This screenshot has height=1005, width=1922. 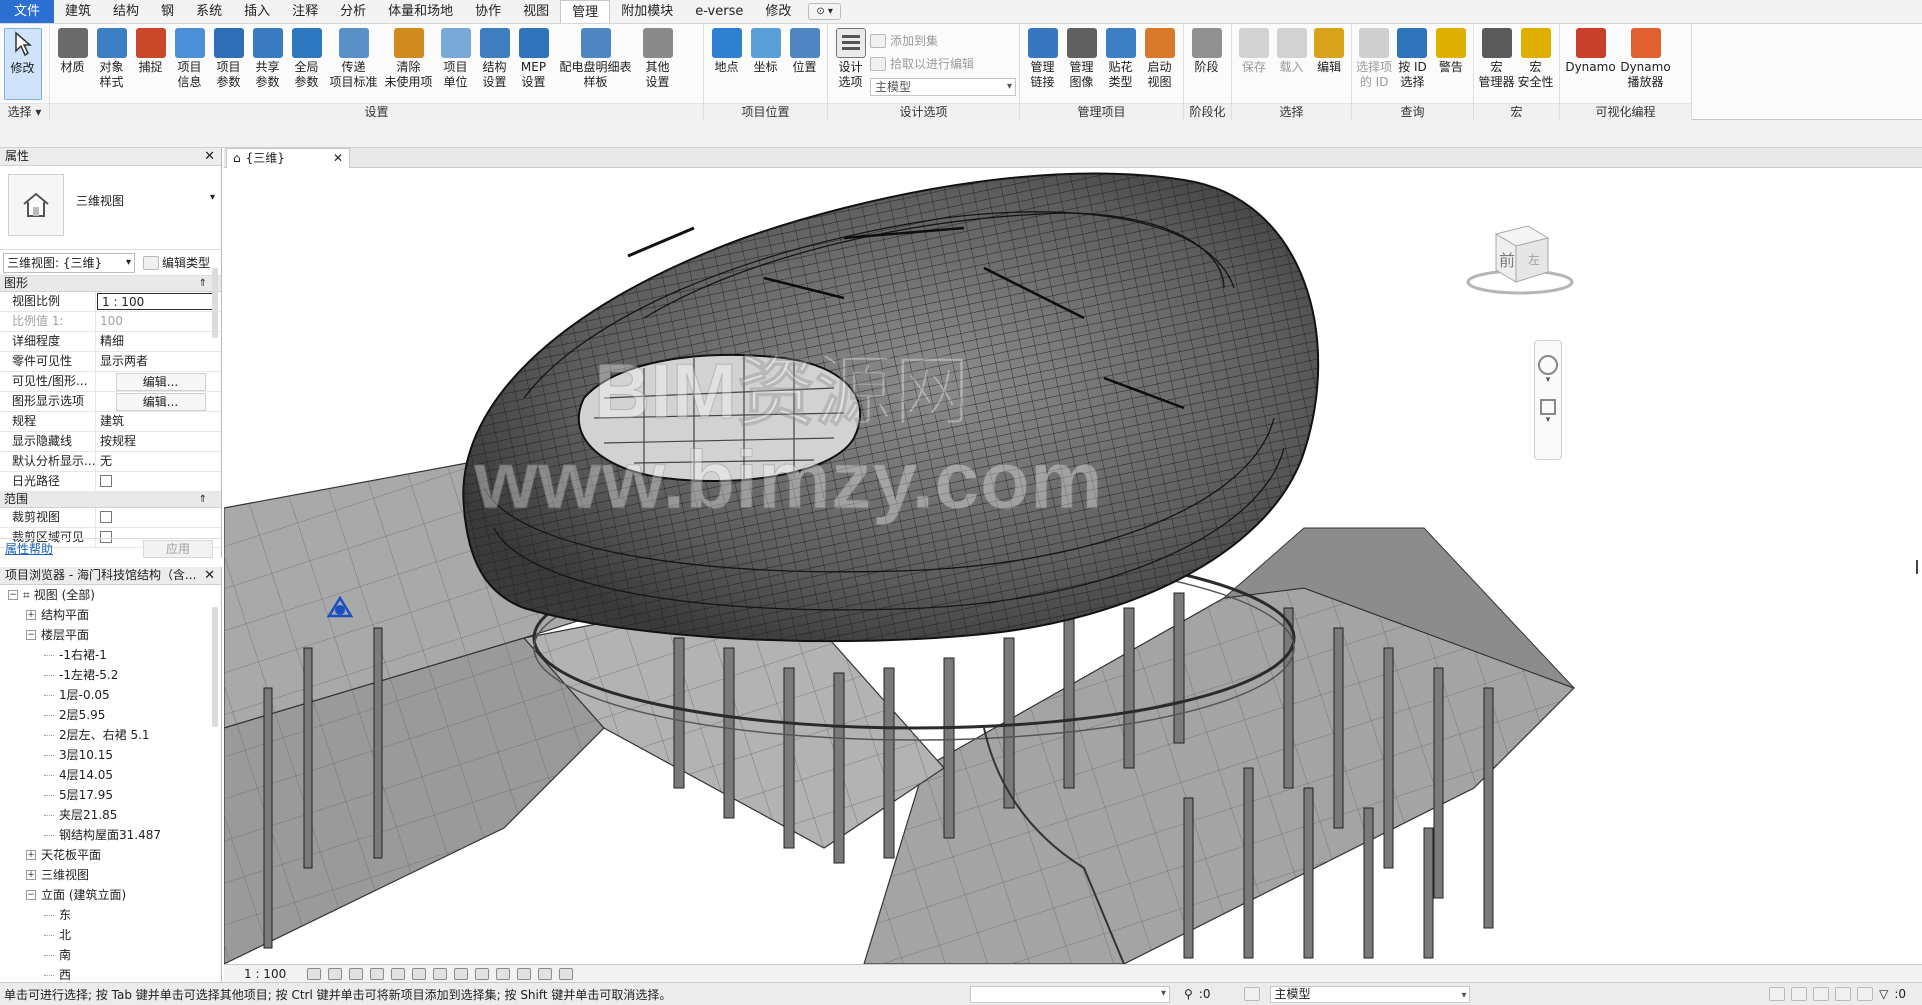 What do you see at coordinates (503, 973) in the screenshot?
I see `reveal-hidden-icon` at bounding box center [503, 973].